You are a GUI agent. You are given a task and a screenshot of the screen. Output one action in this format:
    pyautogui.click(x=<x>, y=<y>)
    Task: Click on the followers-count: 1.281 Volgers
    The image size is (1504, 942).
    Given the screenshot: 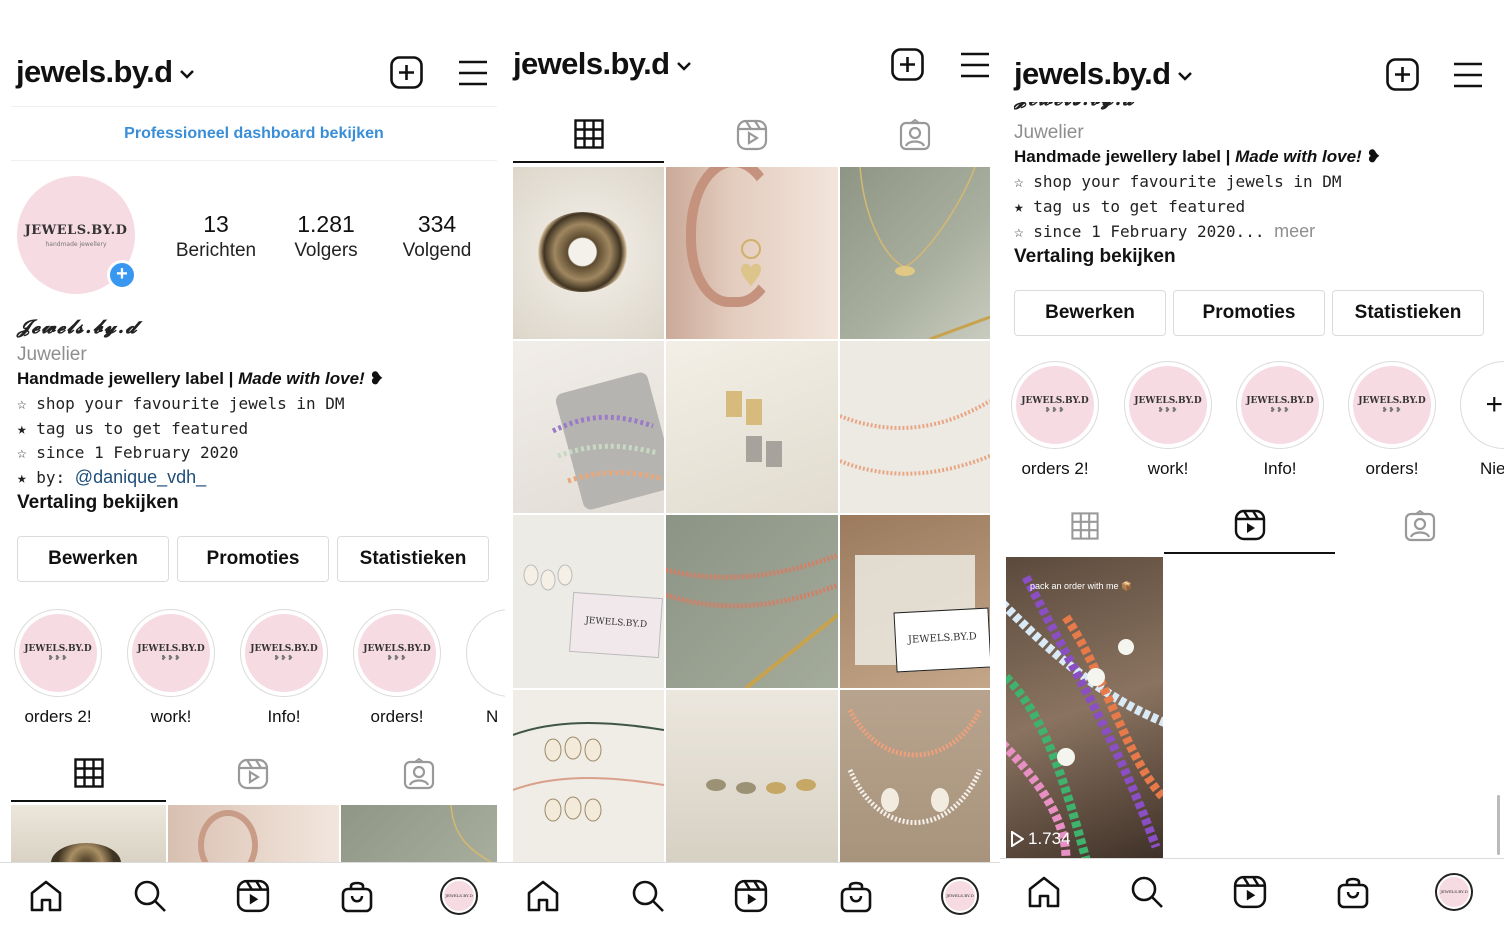 What is the action you would take?
    pyautogui.click(x=326, y=237)
    